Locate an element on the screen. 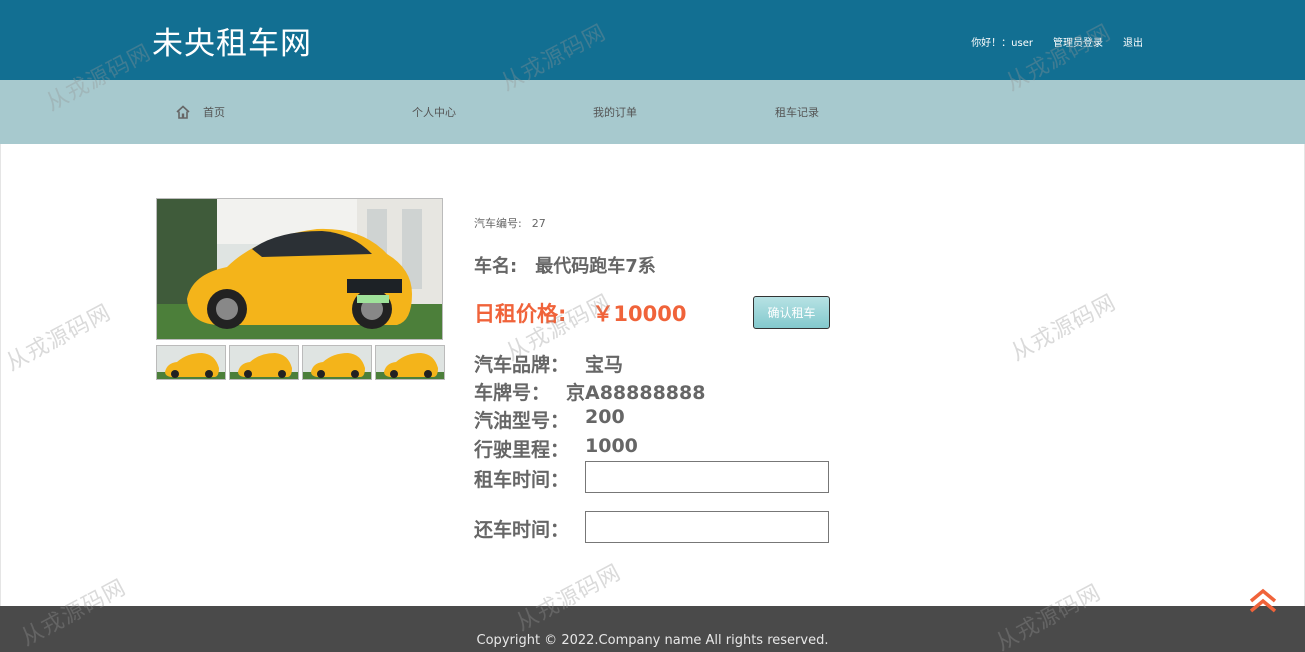  car-name-value: 最代码跑车7系 is located at coordinates (595, 266).